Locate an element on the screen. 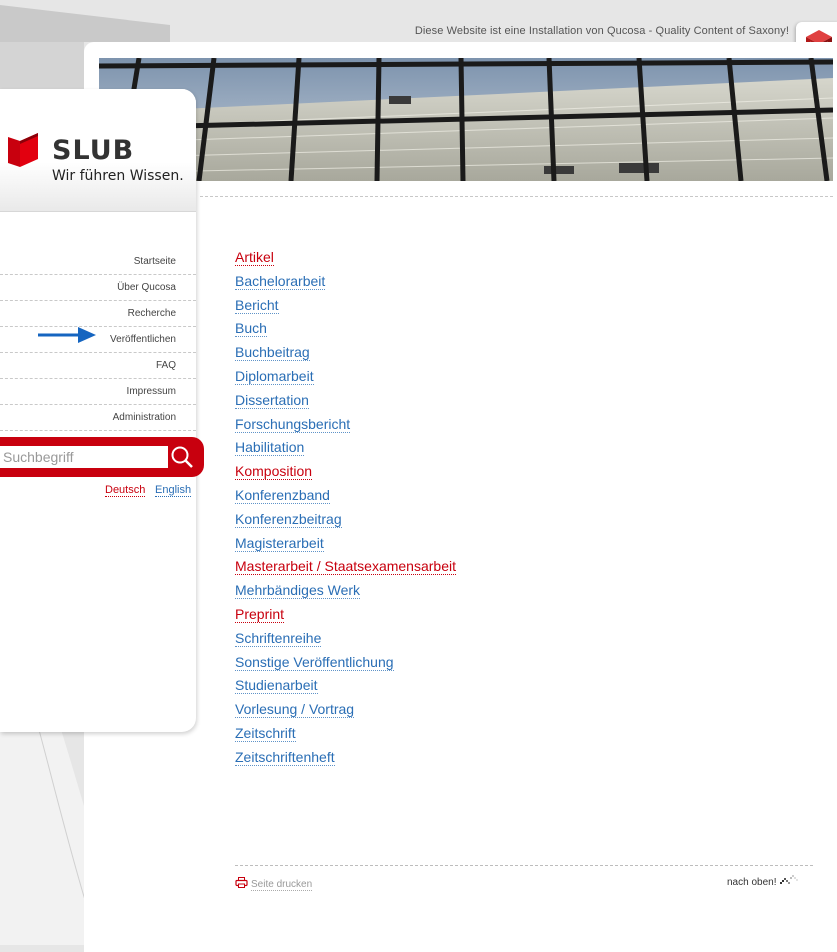 The height and width of the screenshot is (952, 837). document-type-item: Forschungsbericht is located at coordinates (345, 427).